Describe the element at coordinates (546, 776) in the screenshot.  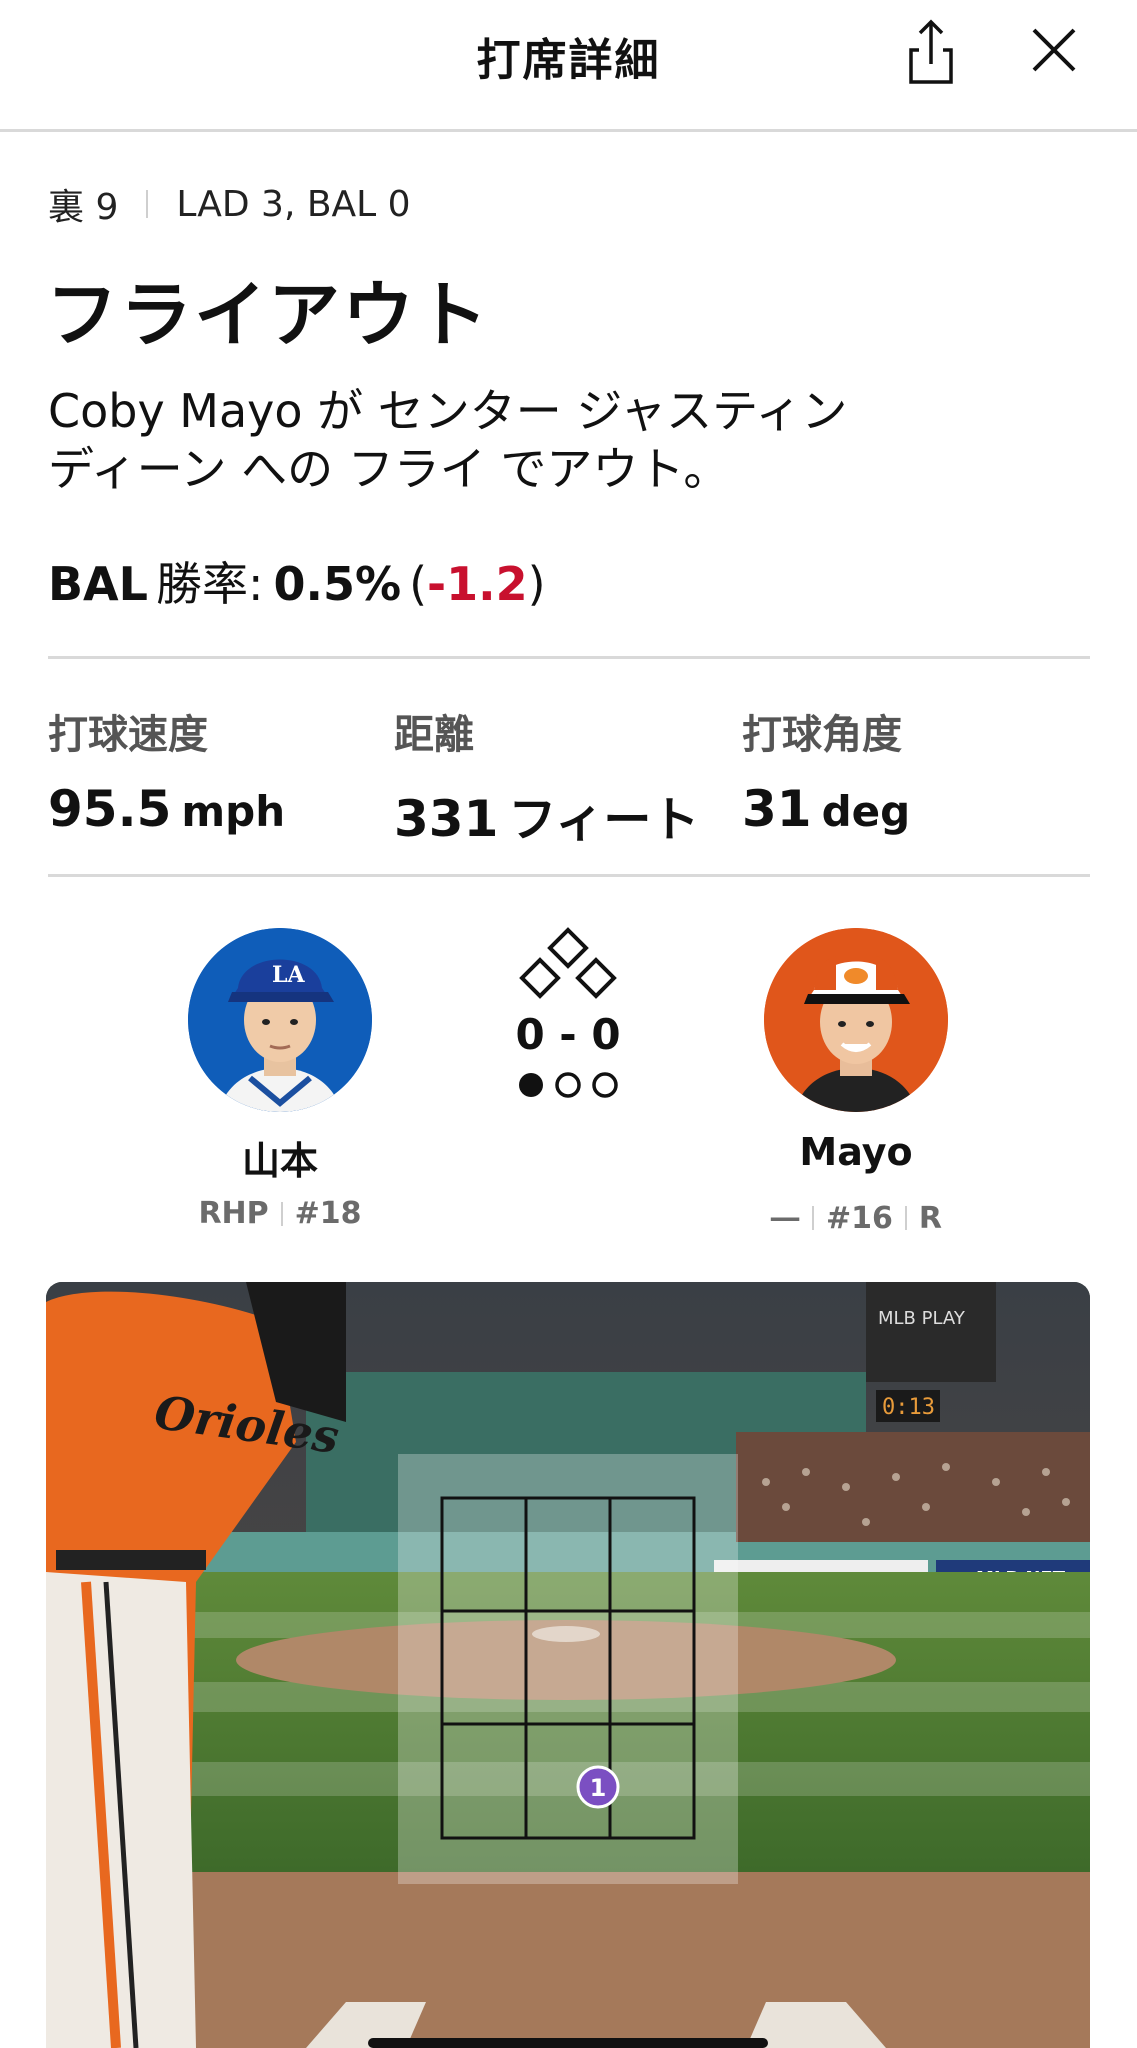
I see `stat-distance: 距離 331 フィート` at that location.